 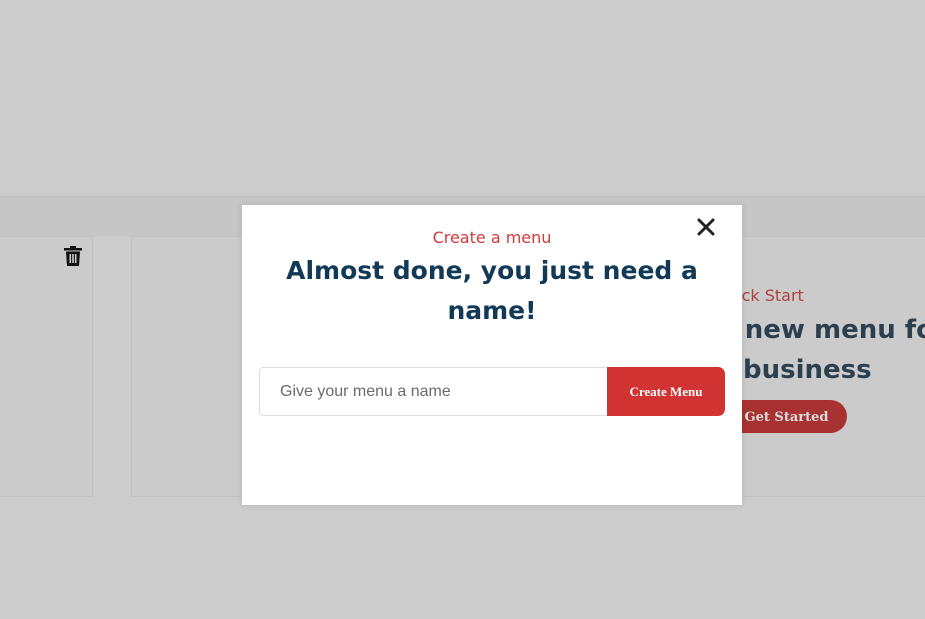 What do you see at coordinates (433, 391) in the screenshot?
I see `menu-name-input` at bounding box center [433, 391].